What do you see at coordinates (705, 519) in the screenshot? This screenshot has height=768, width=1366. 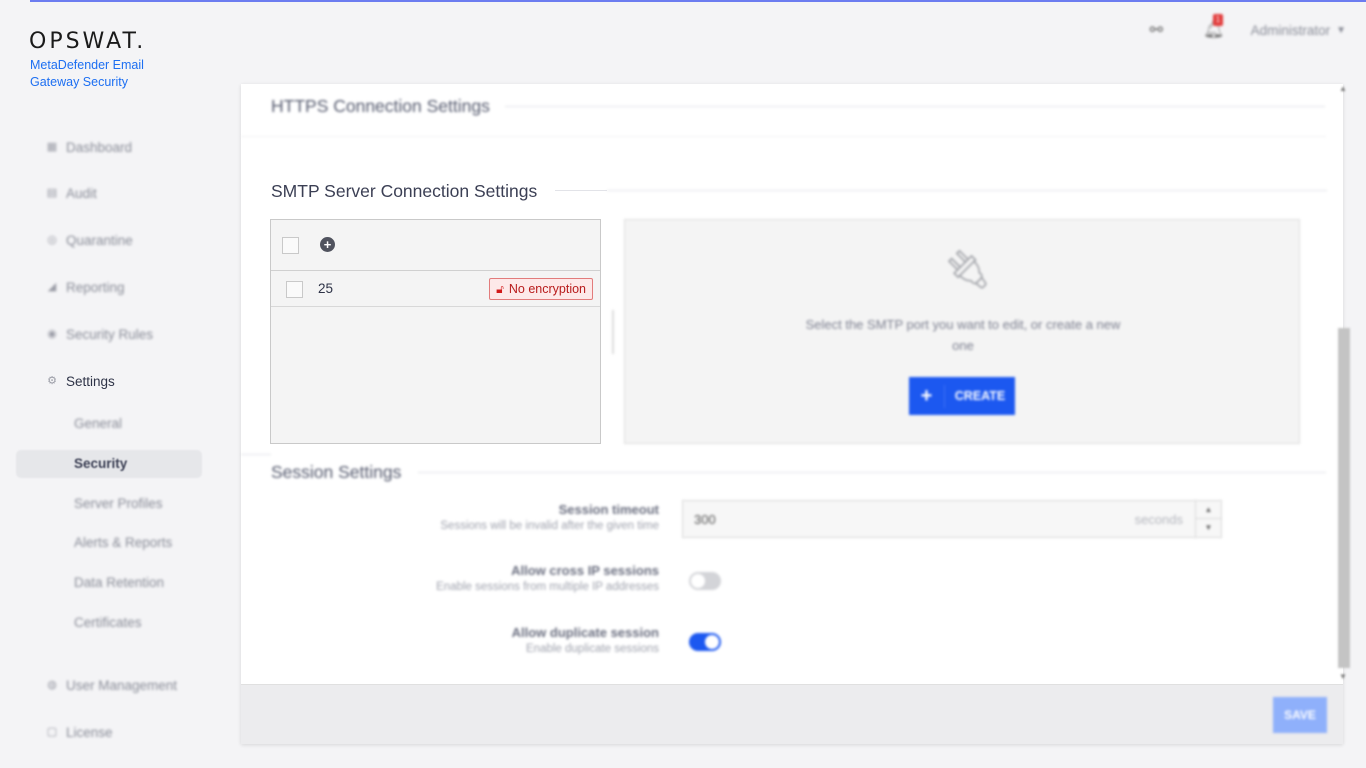 I see `session-timeout-value: 300` at bounding box center [705, 519].